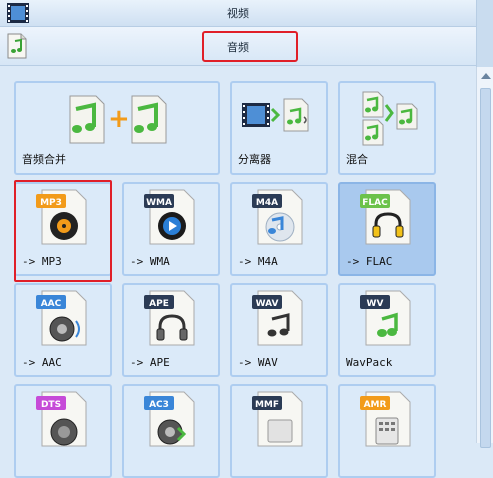 The width and height of the screenshot is (493, 478). I want to click on video-category-bar: 视频, so click(238, 13).